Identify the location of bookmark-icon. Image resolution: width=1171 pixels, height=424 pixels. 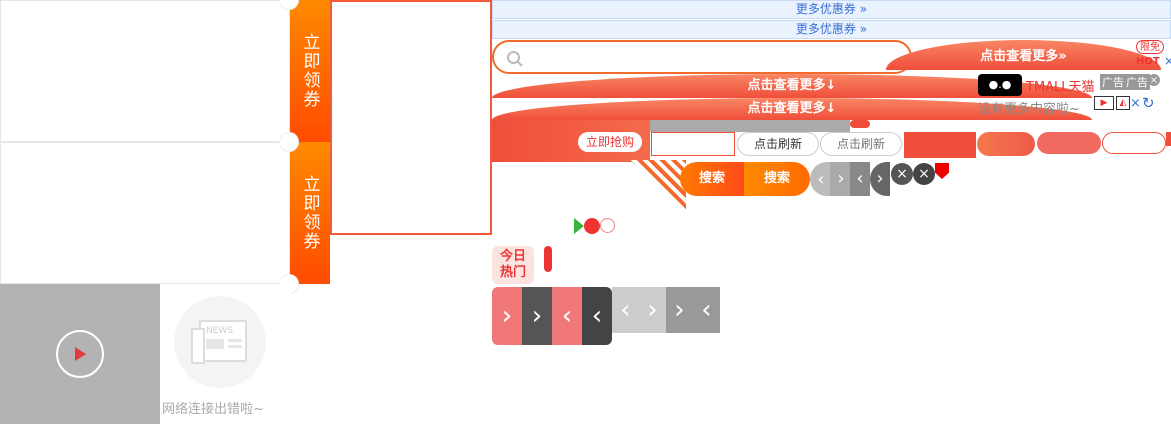
(942, 171).